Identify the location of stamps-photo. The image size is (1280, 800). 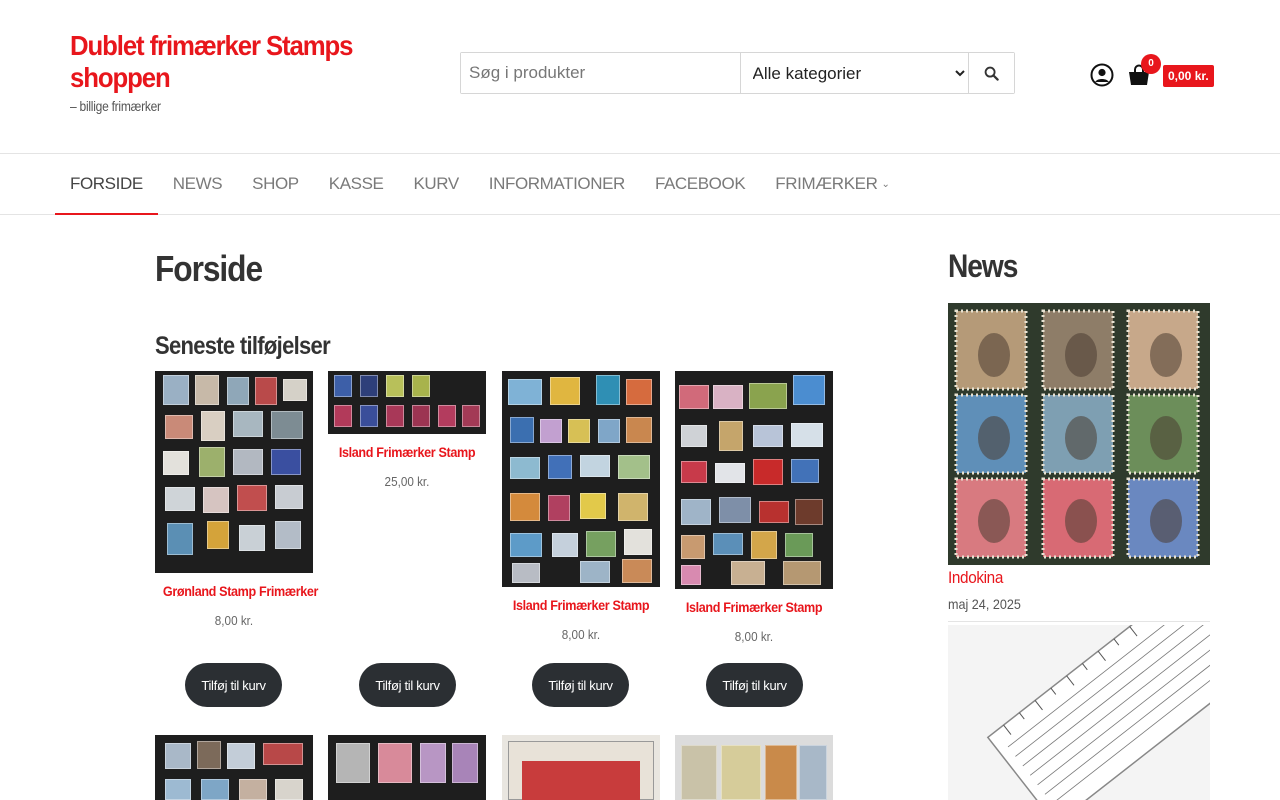
(1079, 434).